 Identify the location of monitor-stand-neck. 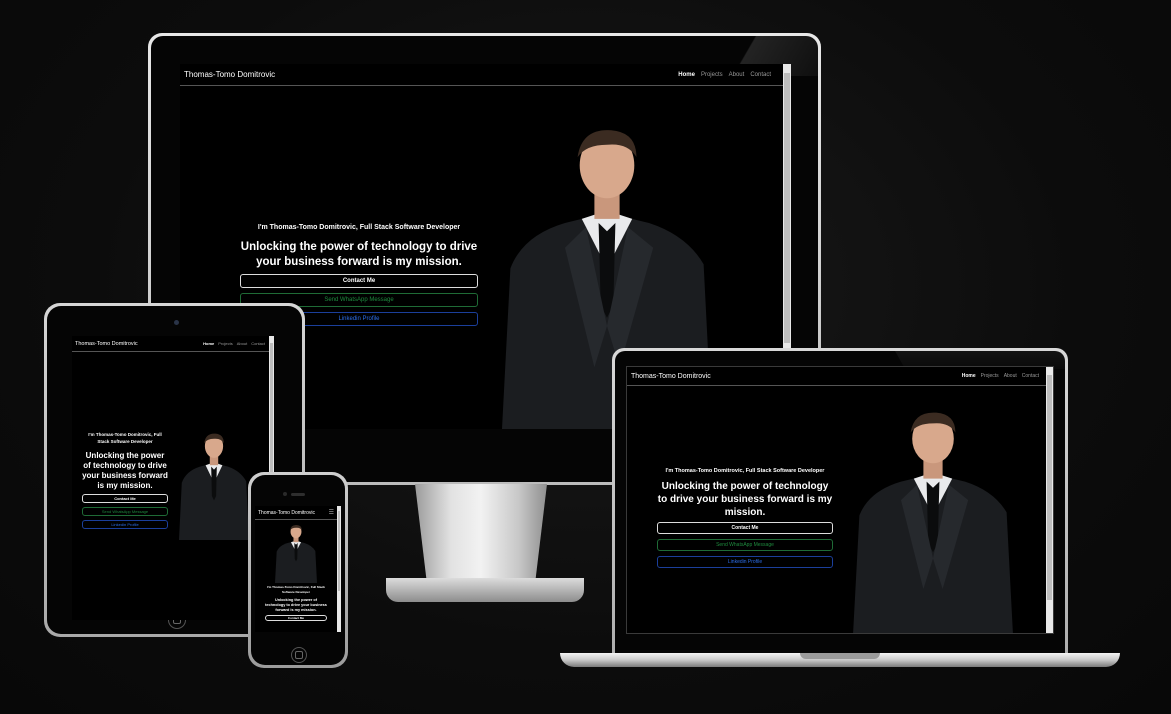
(481, 534).